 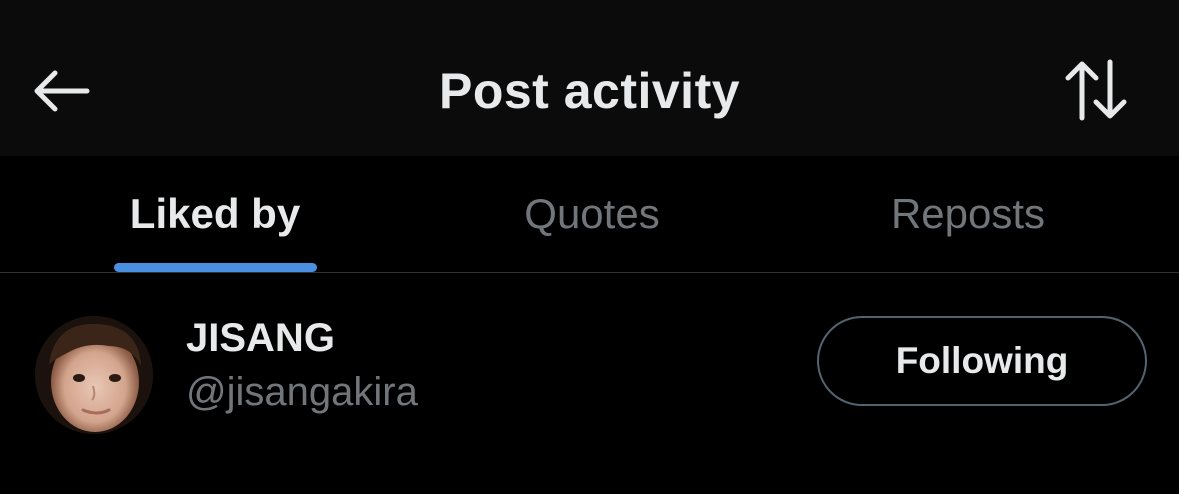 I want to click on sort-arrows-icon, so click(x=1096, y=90).